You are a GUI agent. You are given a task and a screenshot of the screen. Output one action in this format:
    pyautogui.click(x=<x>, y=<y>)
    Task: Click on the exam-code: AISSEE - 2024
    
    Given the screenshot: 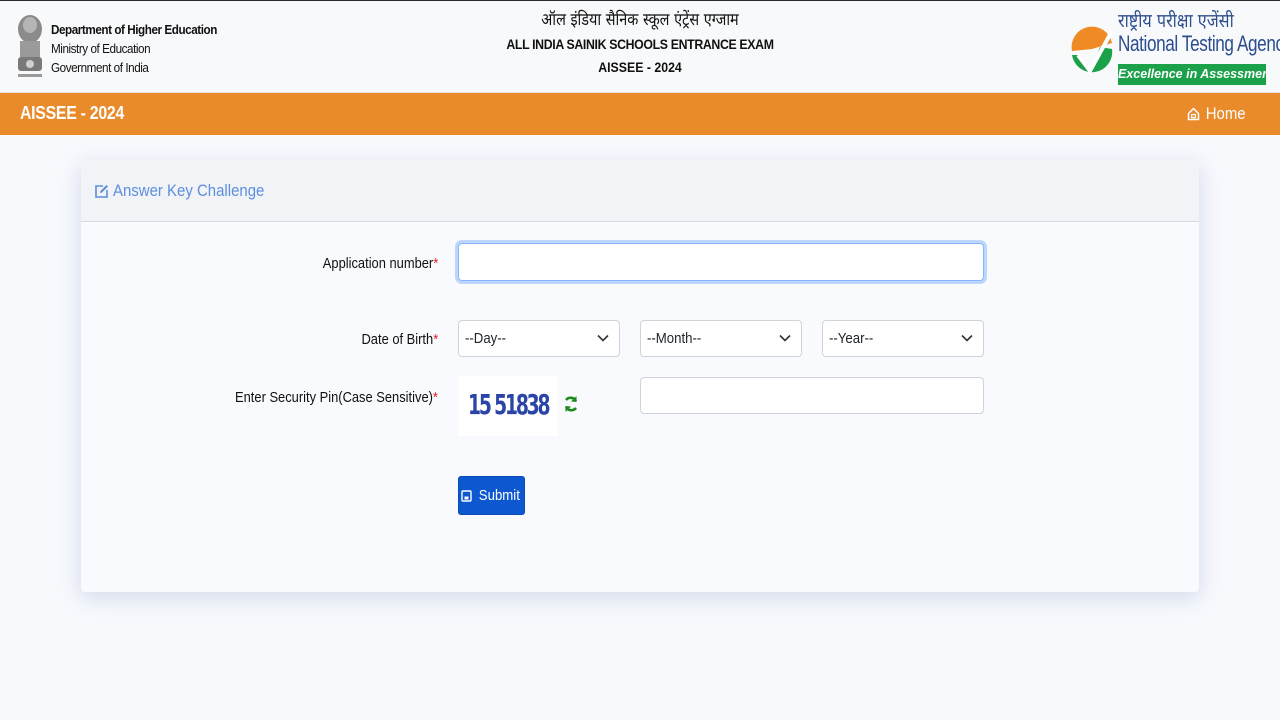 What is the action you would take?
    pyautogui.click(x=640, y=67)
    